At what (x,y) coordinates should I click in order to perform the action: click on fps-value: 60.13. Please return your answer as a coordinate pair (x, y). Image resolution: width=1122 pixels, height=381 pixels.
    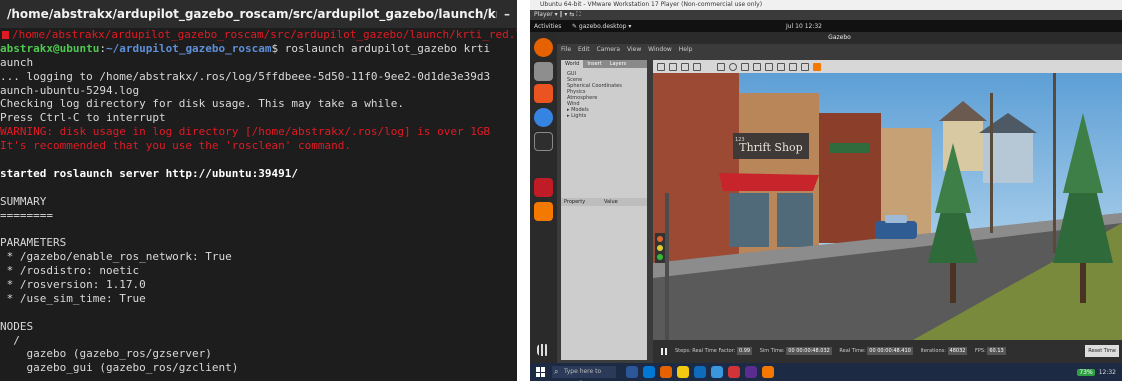
    Looking at the image, I should click on (996, 351).